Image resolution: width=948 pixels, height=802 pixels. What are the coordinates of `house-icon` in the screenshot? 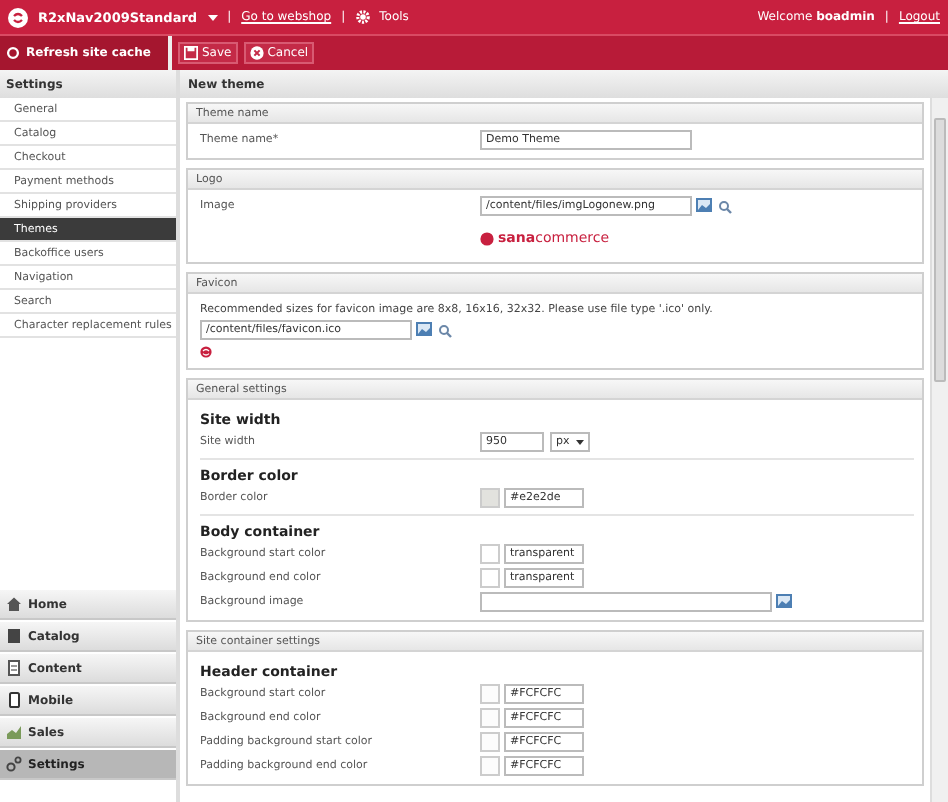 It's located at (14, 604).